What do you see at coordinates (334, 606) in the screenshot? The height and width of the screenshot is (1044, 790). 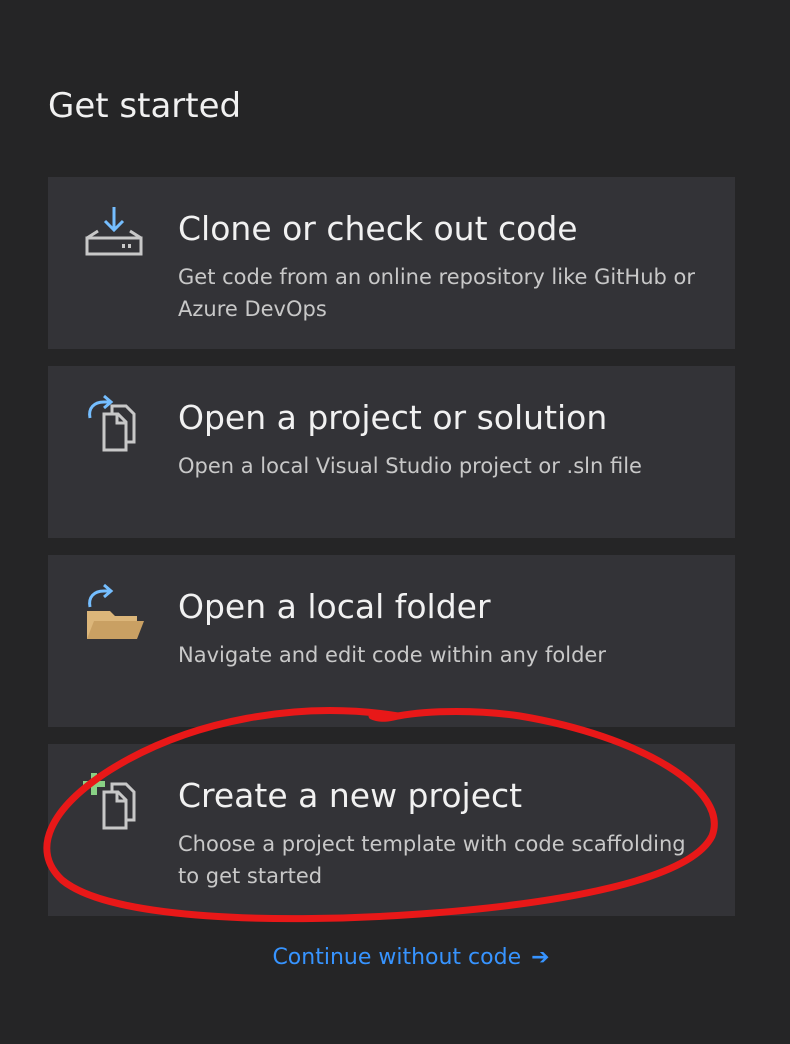 I see `card-title: Open a local folder` at bounding box center [334, 606].